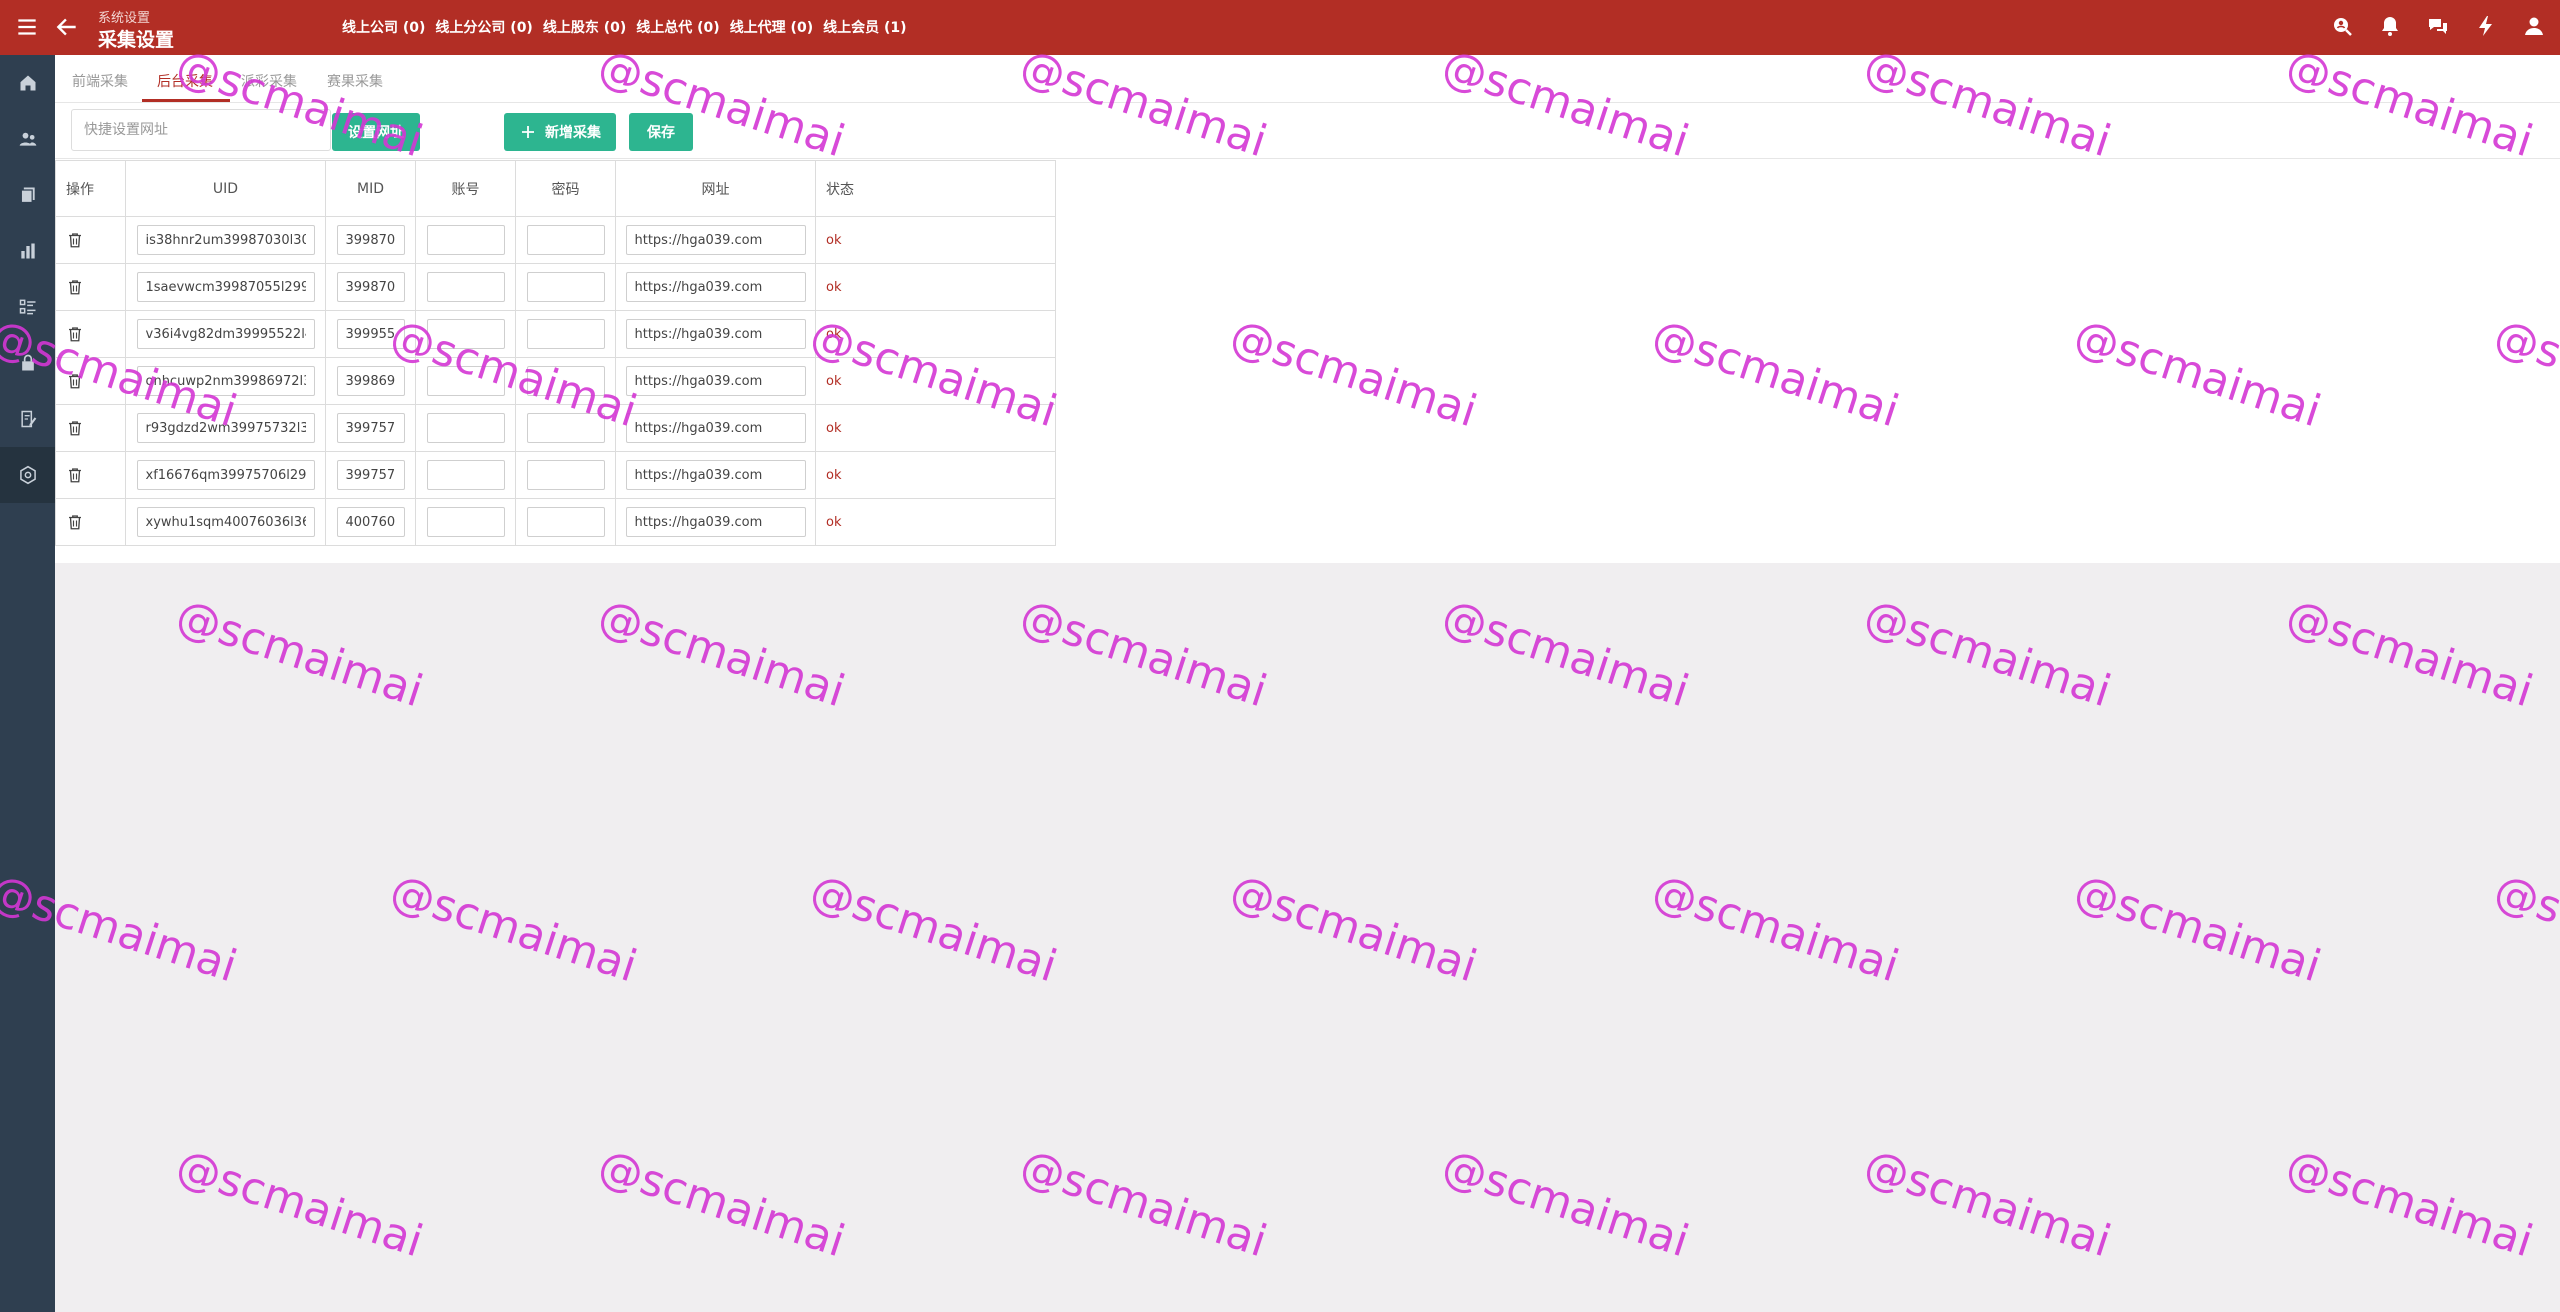  Describe the element at coordinates (27, 27) in the screenshot. I see `menu-icon` at that location.